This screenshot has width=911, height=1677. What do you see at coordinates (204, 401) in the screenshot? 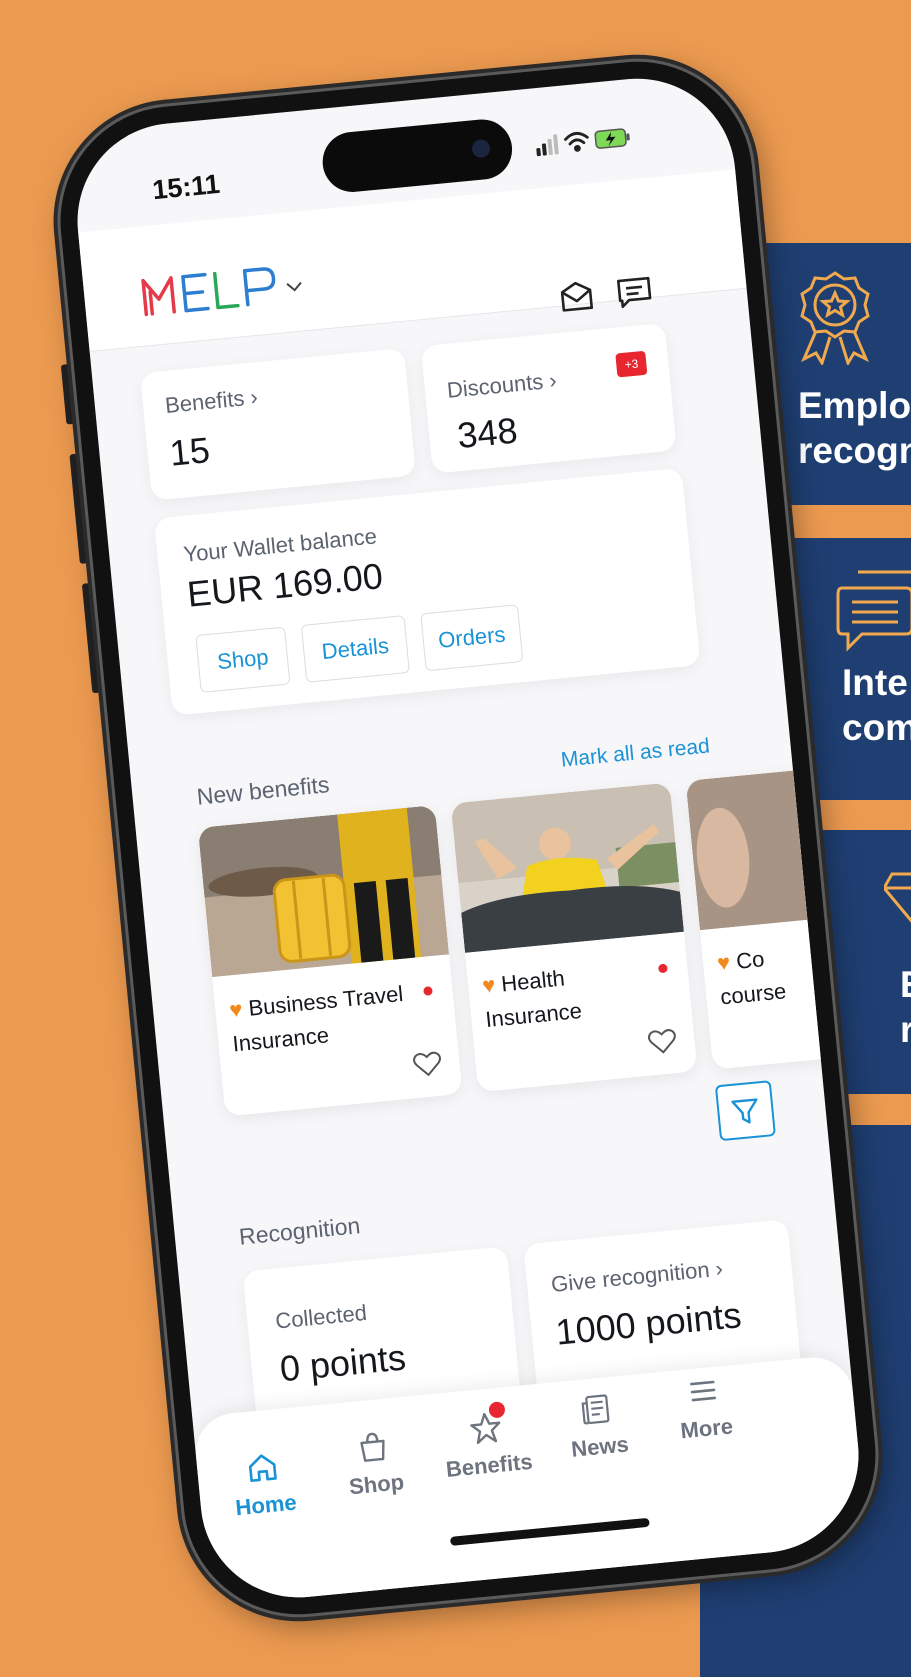
I see `benefits-label: Benefits` at bounding box center [204, 401].